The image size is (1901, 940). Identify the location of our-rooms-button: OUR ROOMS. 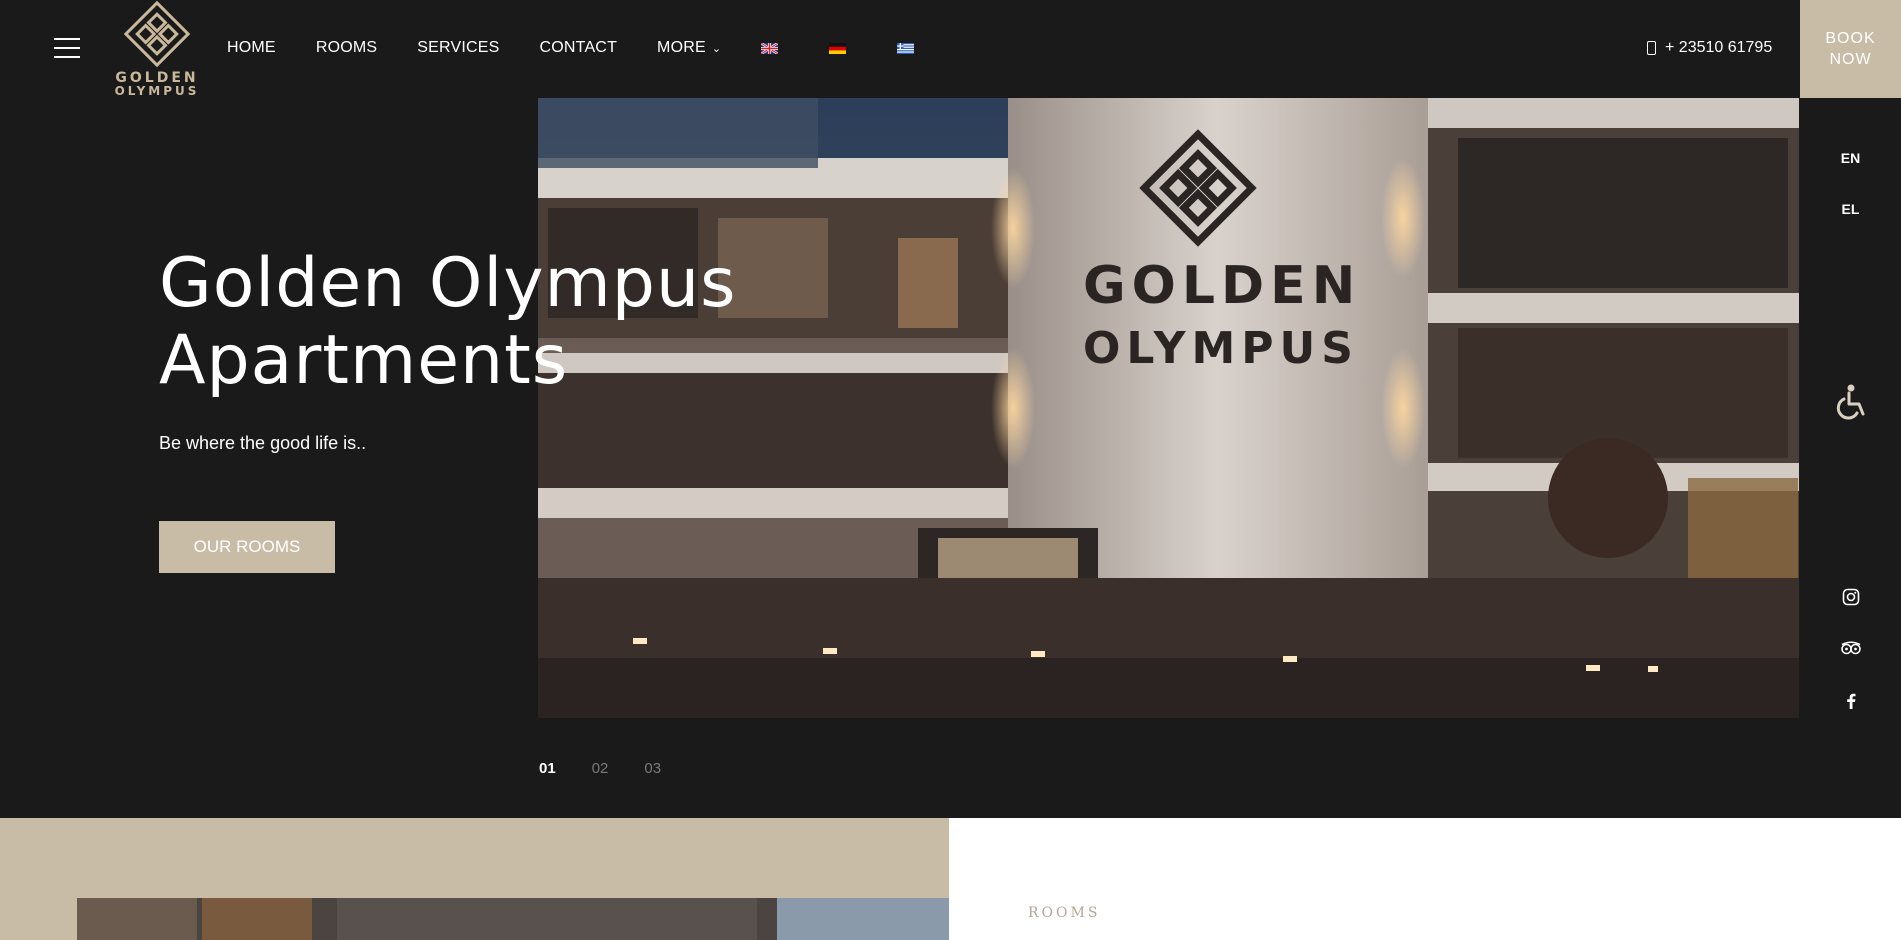
(247, 547).